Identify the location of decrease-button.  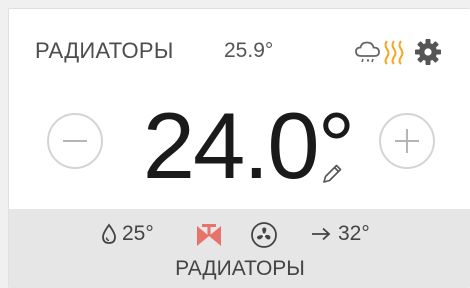
(75, 141).